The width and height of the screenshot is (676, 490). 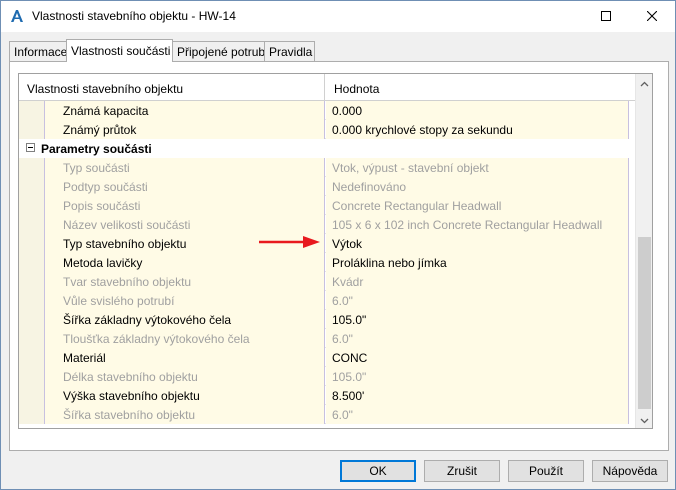 I want to click on property-value: Vtok, výpust - stavební objekt, so click(x=477, y=167).